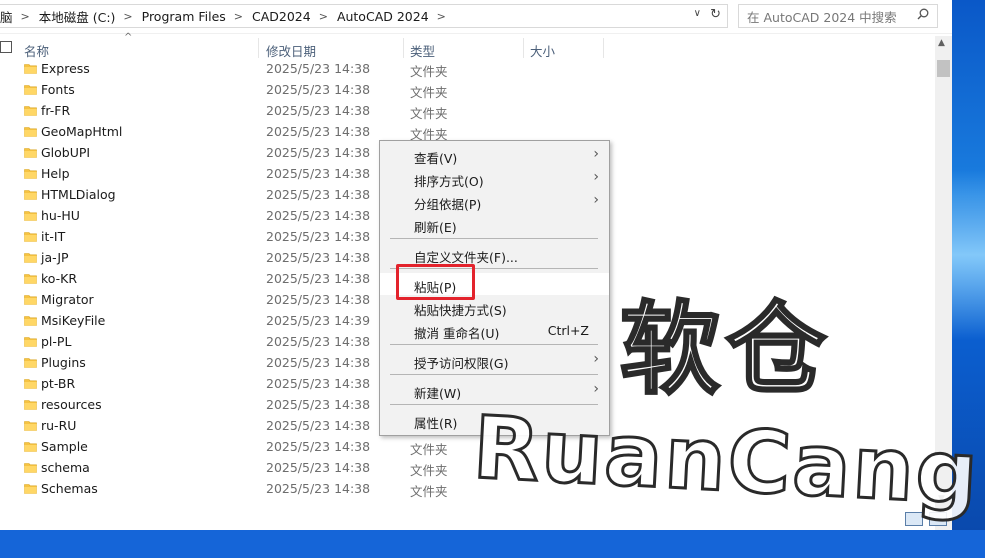 This screenshot has height=558, width=985. Describe the element at coordinates (77, 16) in the screenshot. I see `breadcrumb-item-c-drive: 本地磁盘 (C:)` at that location.